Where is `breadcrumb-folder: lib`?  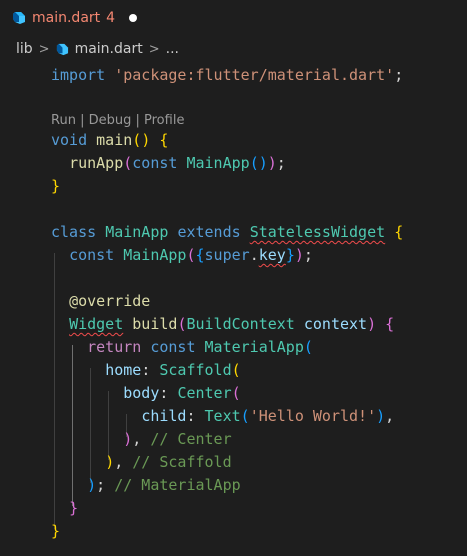
breadcrumb-folder: lib is located at coordinates (24, 49).